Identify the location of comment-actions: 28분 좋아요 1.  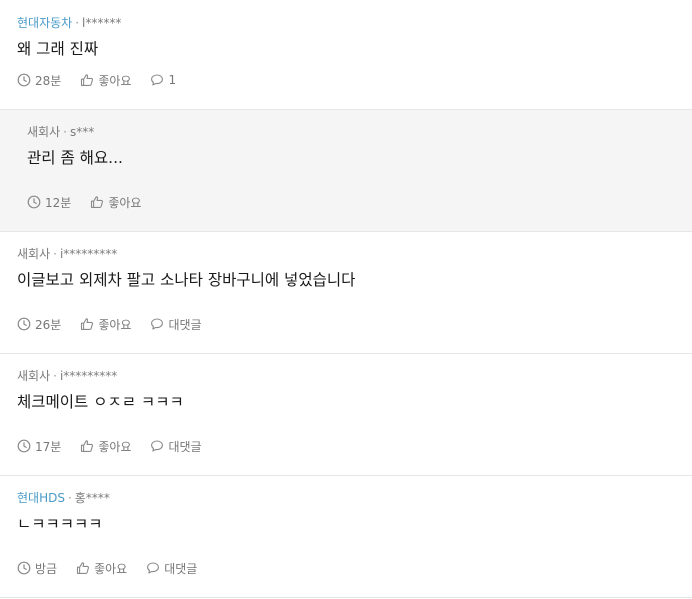
(106, 80).